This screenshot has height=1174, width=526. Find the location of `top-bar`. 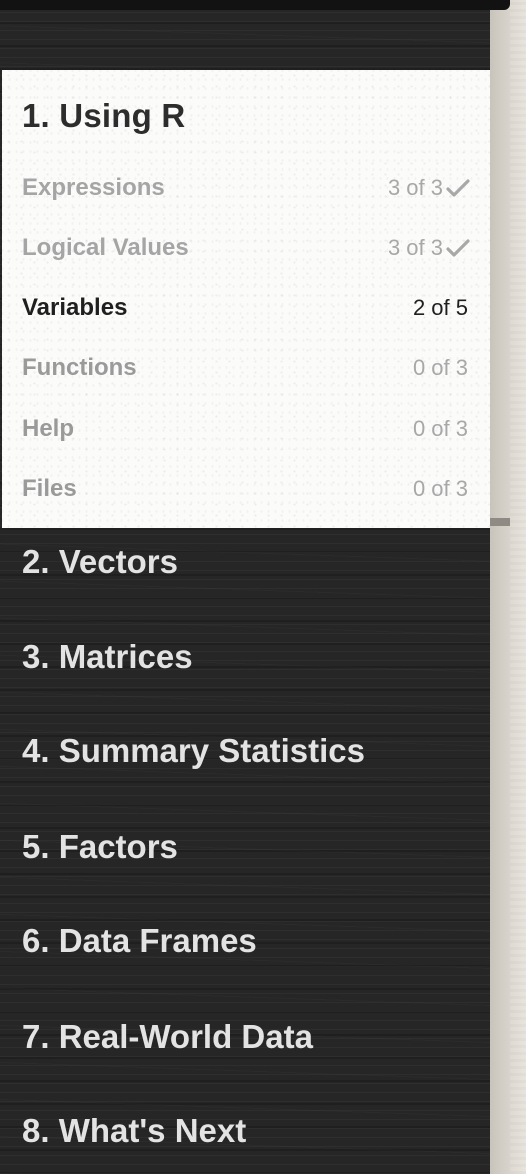

top-bar is located at coordinates (255, 5).